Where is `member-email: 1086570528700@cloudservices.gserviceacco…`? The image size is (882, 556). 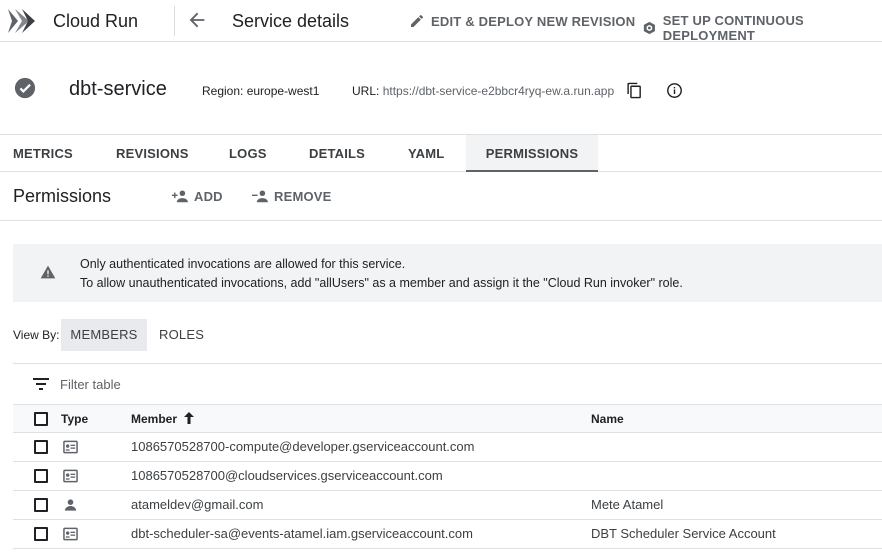
member-email: 1086570528700@cloudservices.gserviceacco… is located at coordinates (287, 475).